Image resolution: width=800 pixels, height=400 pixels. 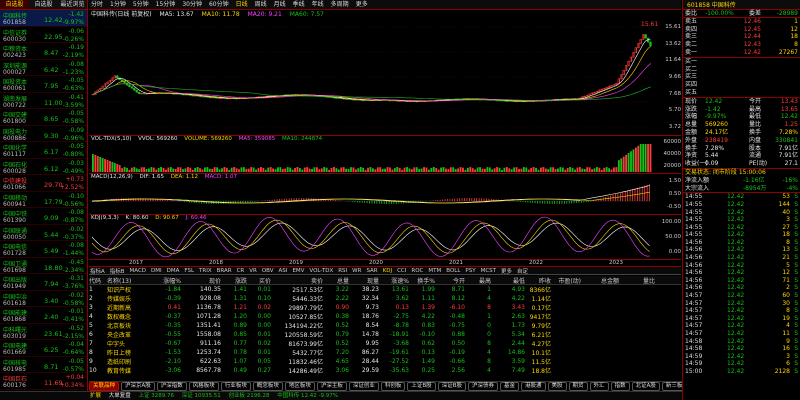 What do you see at coordinates (421, 386) in the screenshot?
I see `market-tab: 上证B股` at bounding box center [421, 386].